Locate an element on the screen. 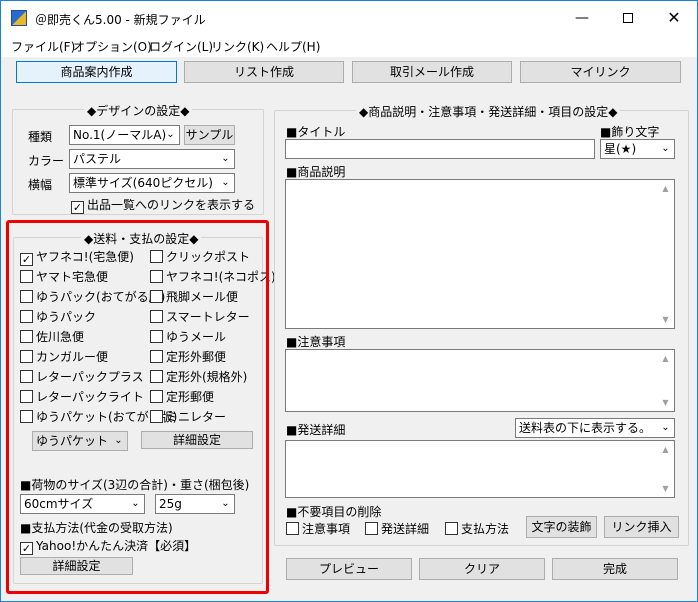 Image resolution: width=698 pixels, height=602 pixels. design-settings-title: ◆デザインの設定◆ is located at coordinates (138, 110).